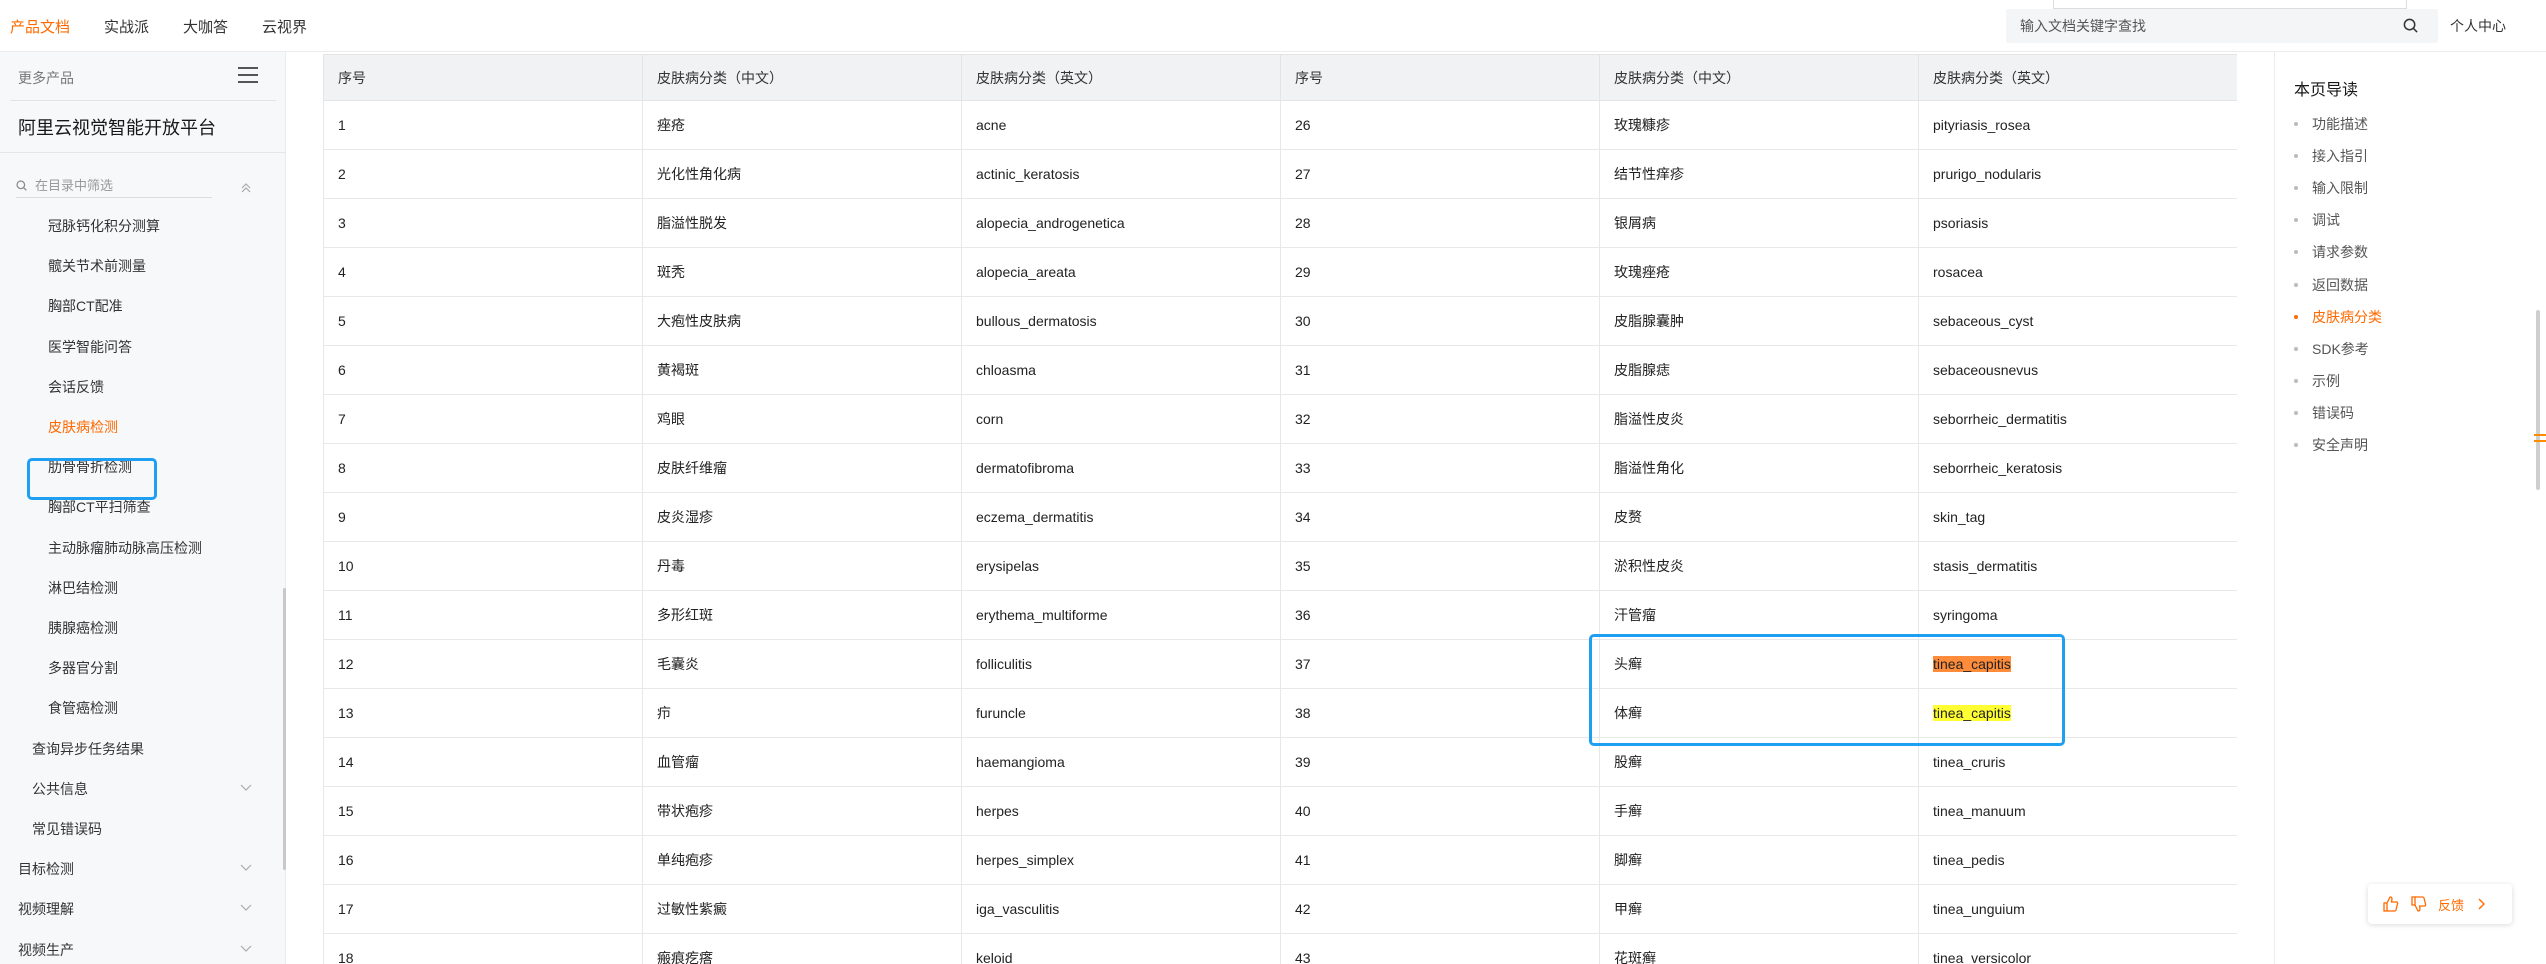 The image size is (2546, 964). I want to click on menu-icon, so click(248, 75).